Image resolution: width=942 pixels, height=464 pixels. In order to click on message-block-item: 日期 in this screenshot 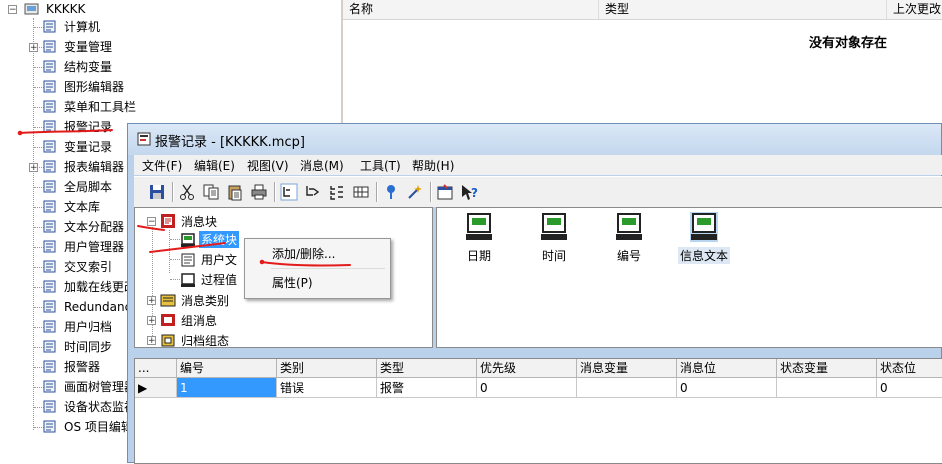, I will do `click(479, 238)`.